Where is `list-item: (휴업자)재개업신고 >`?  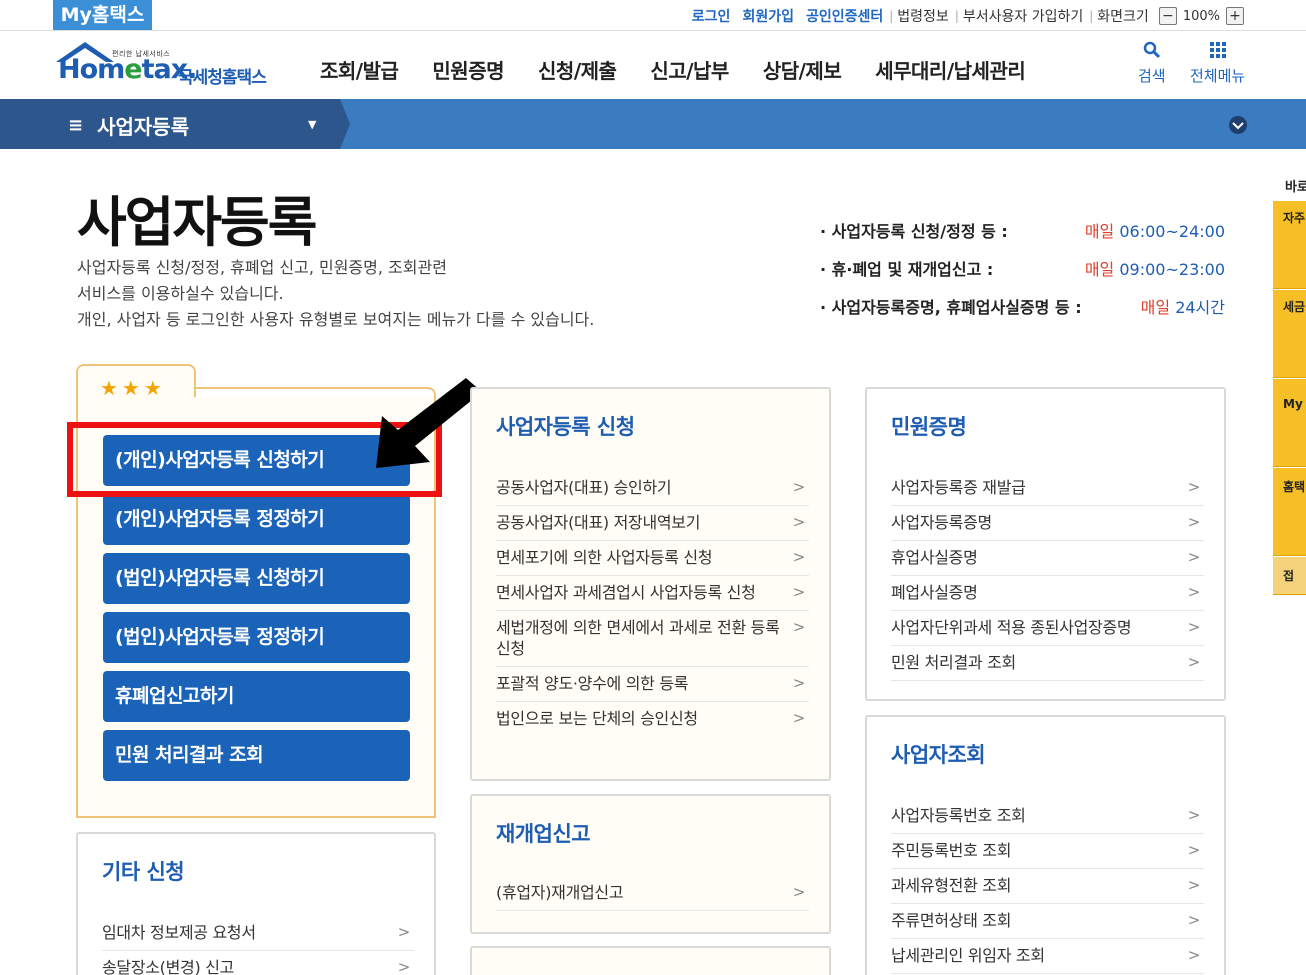
list-item: (휴업자)재개업신고 > is located at coordinates (652, 893).